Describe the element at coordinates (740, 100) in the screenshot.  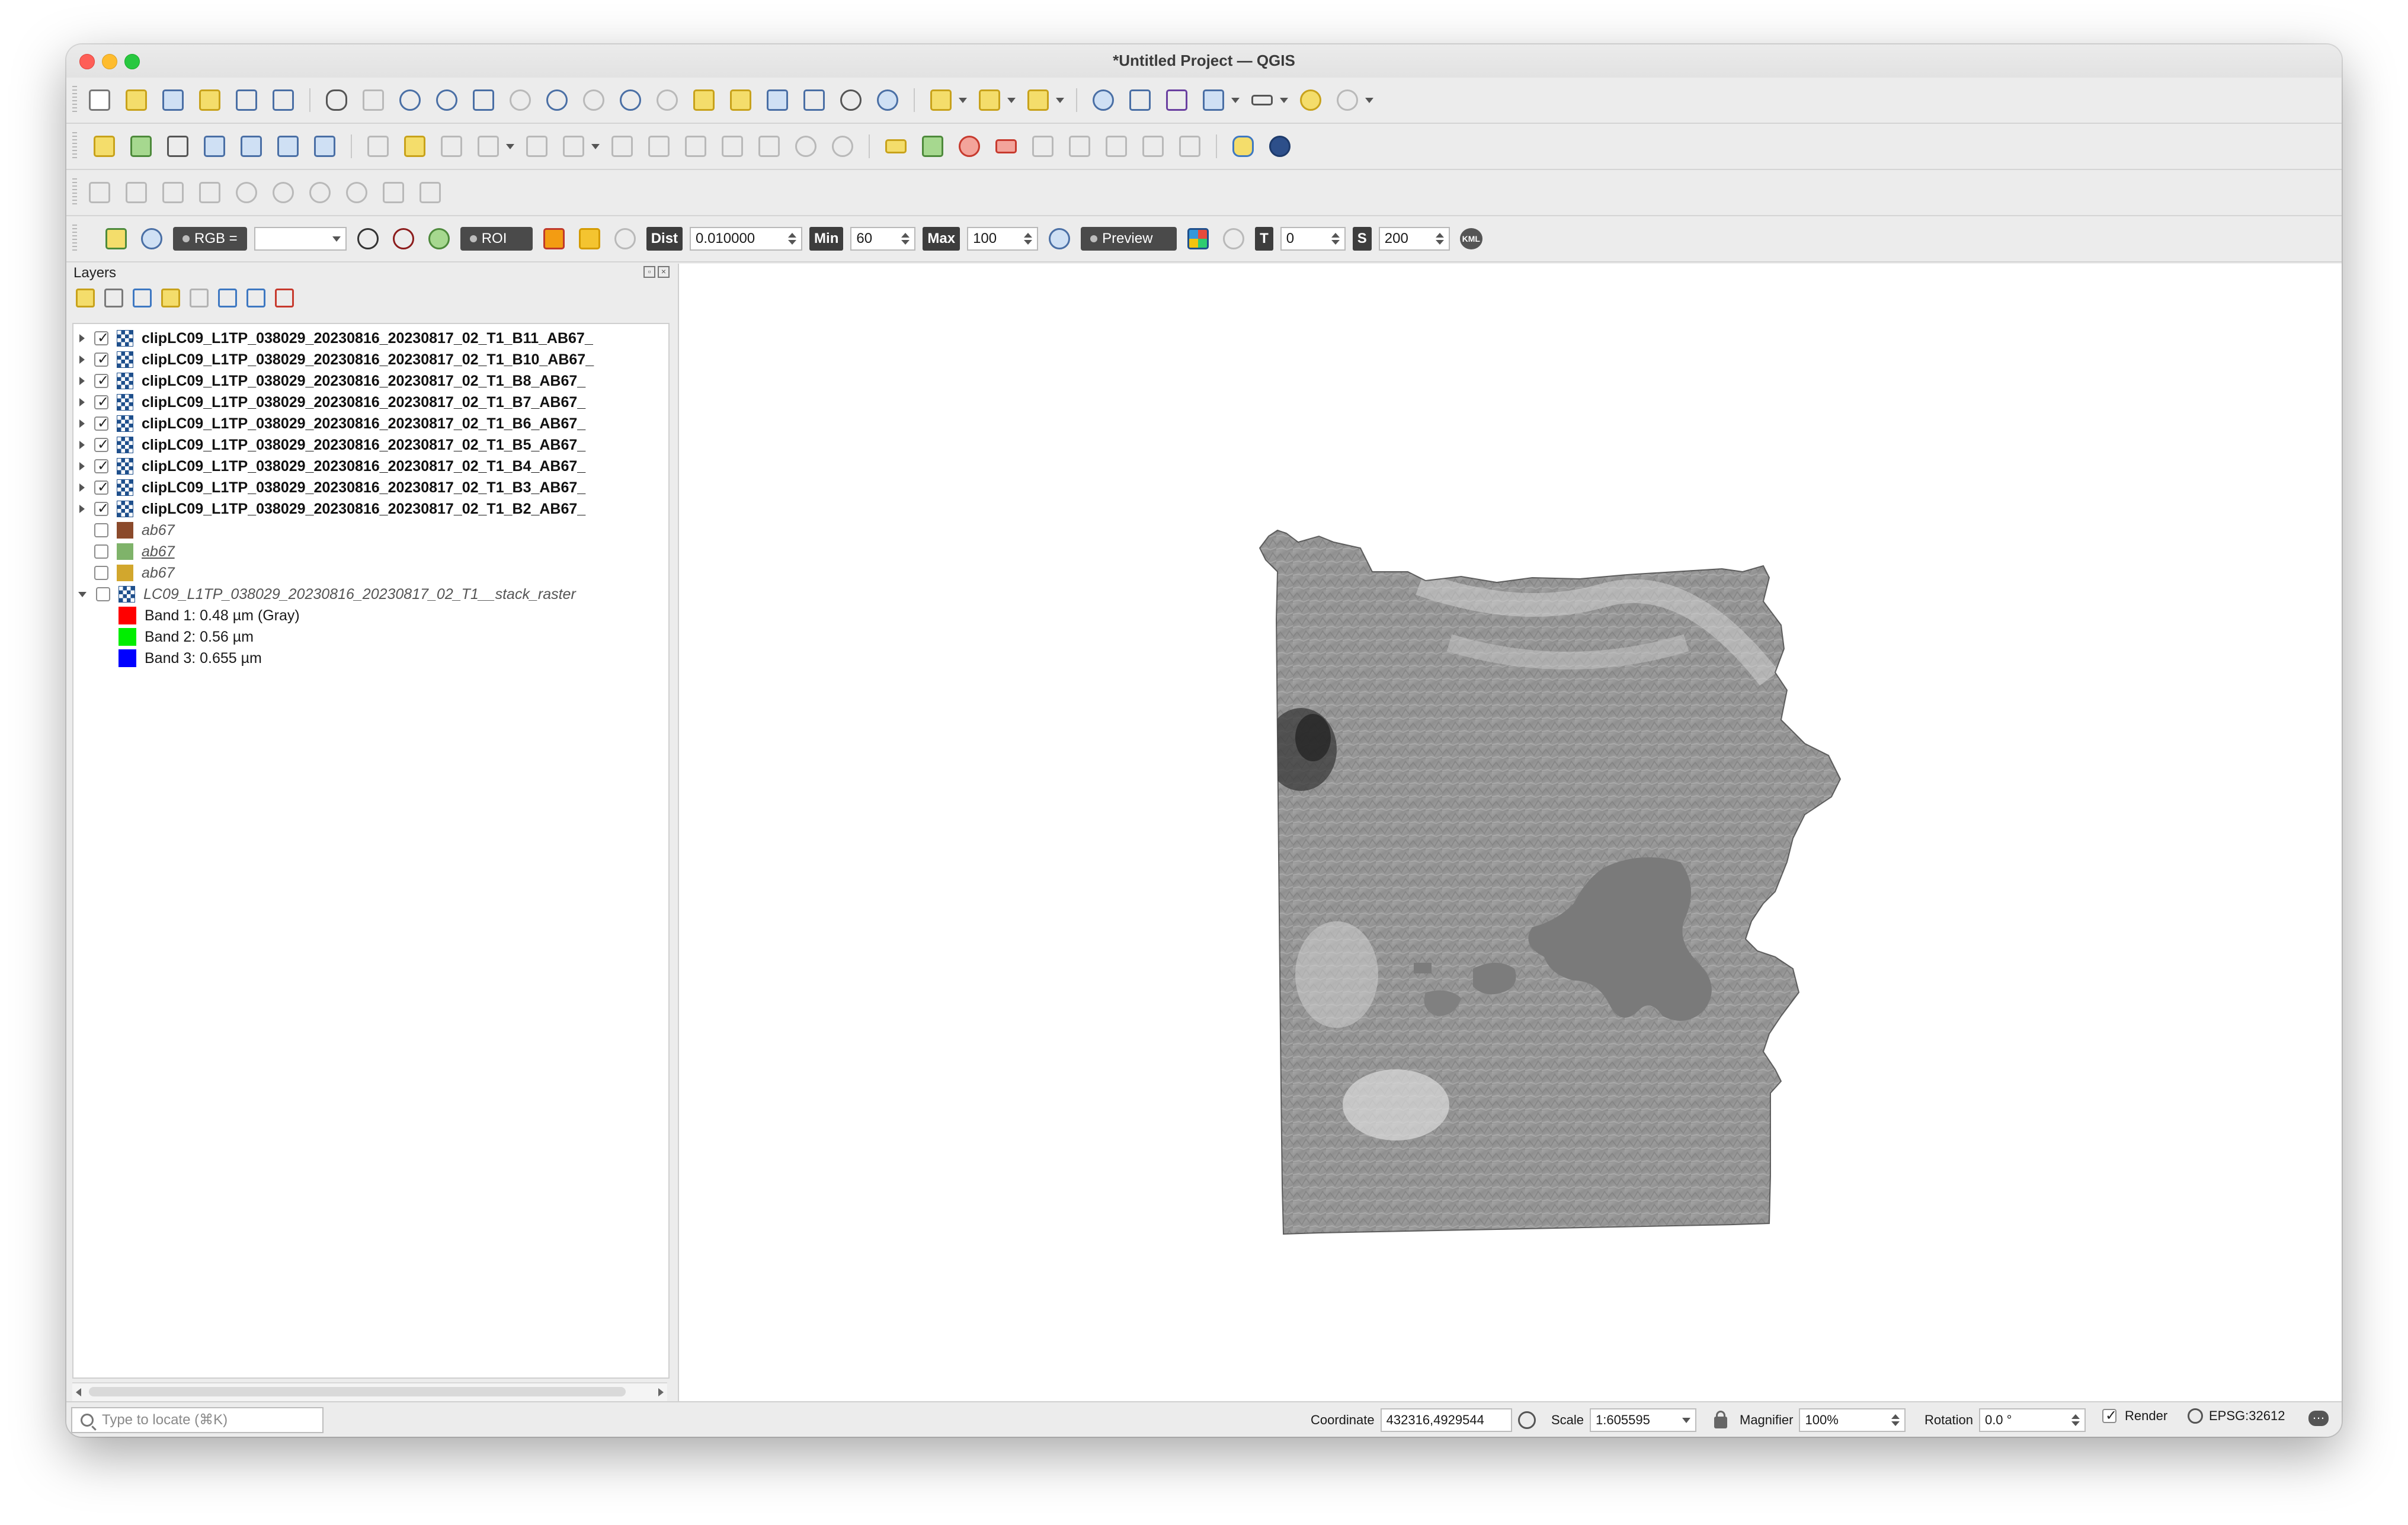
I see `new-3d-map-view-icon` at that location.